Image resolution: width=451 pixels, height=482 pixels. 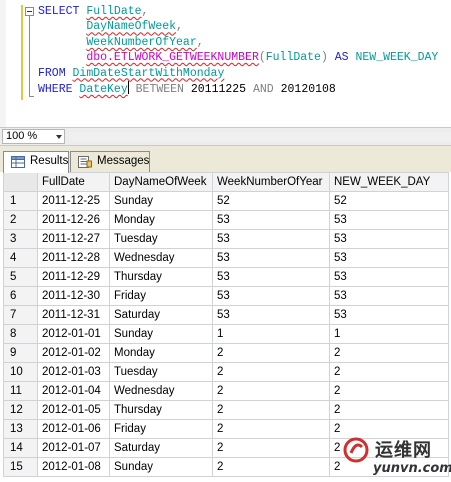 I want to click on row-number: 10, so click(x=20, y=372).